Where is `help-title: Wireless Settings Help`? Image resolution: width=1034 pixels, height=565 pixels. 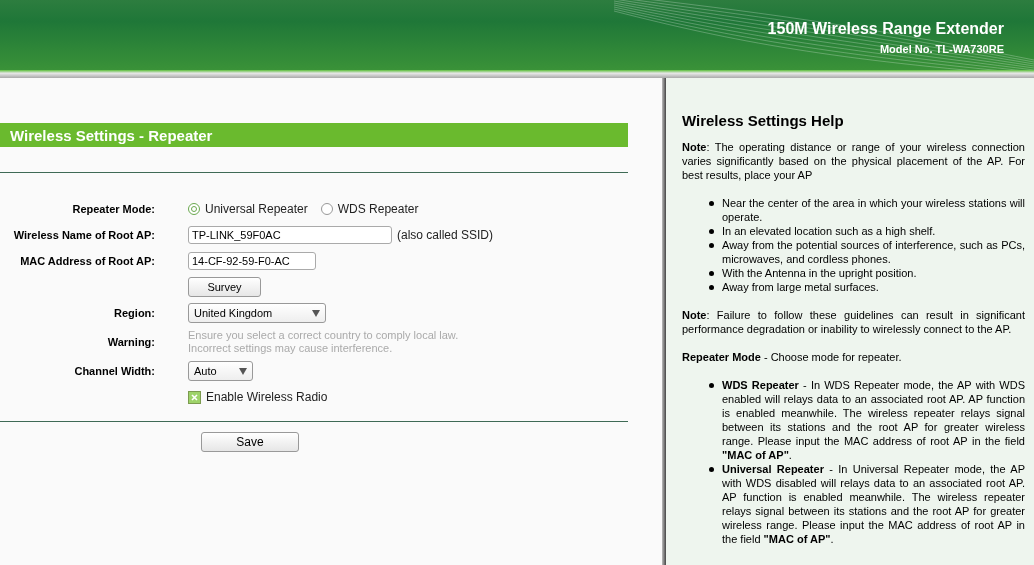 help-title: Wireless Settings Help is located at coordinates (763, 120).